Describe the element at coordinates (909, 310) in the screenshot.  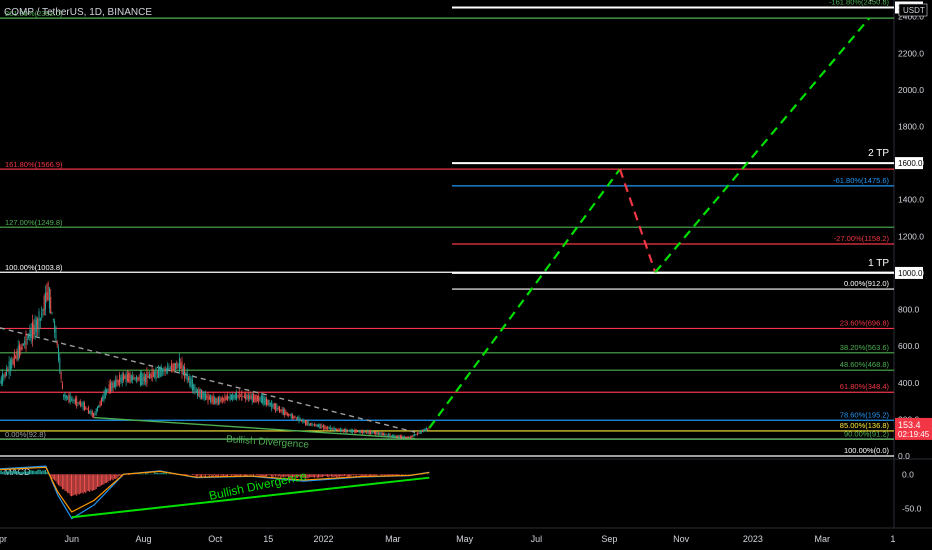
I see `price-axis-tick: 800.0` at that location.